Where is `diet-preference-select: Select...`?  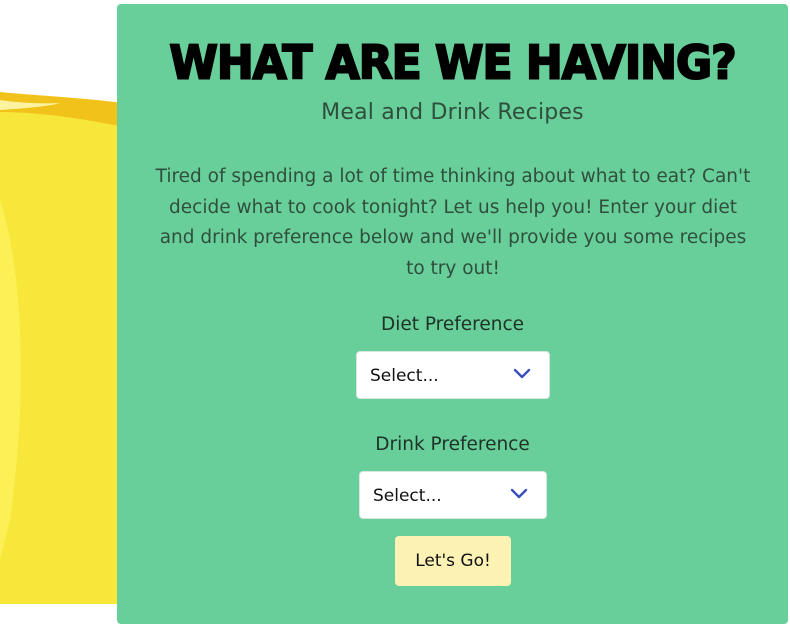
diet-preference-select: Select... is located at coordinates (453, 375).